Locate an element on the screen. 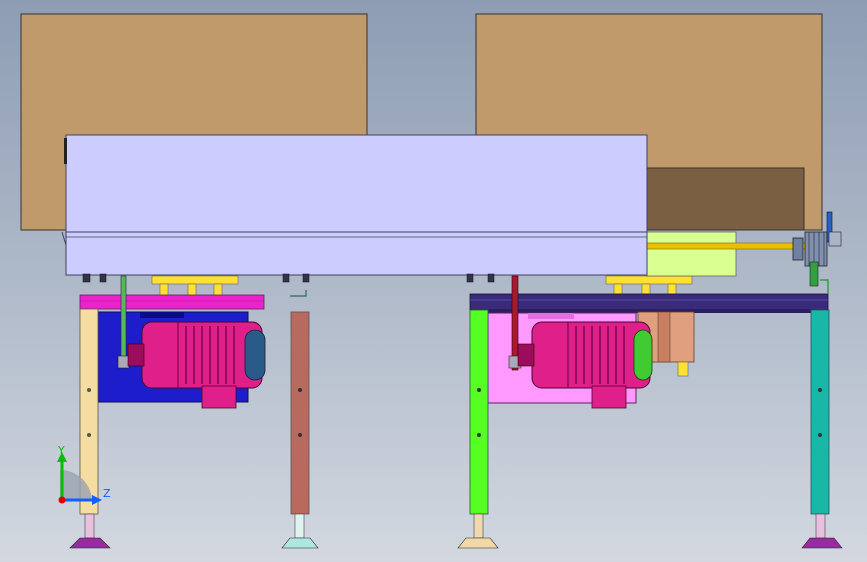  right-rear-foot is located at coordinates (822, 543).